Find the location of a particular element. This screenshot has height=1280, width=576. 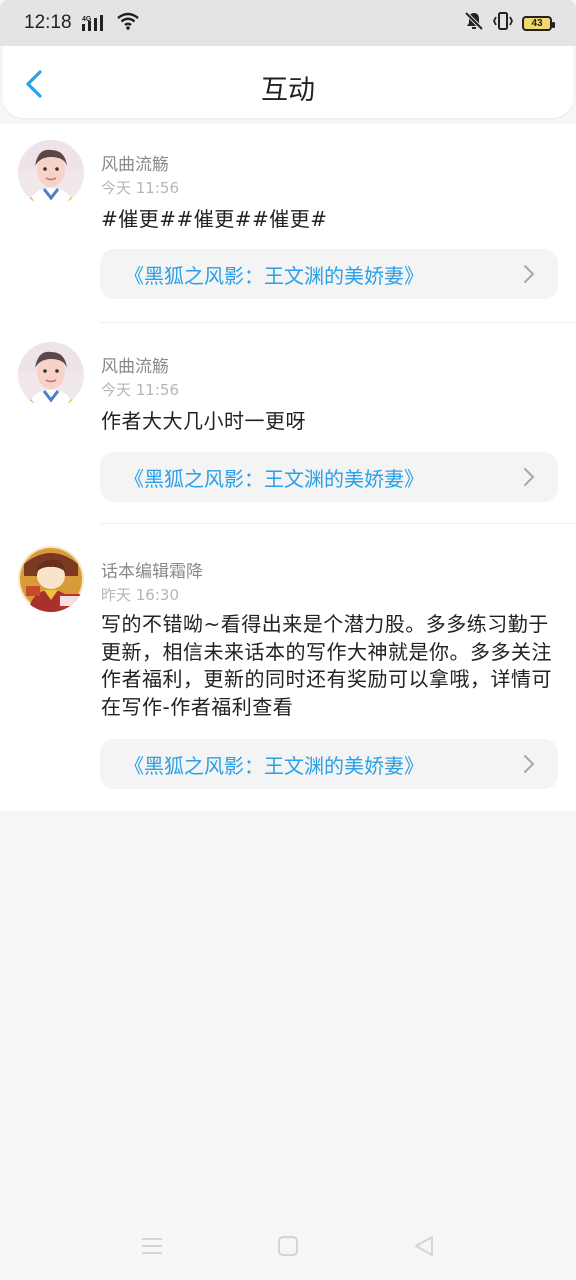

home-icon is located at coordinates (288, 1246).